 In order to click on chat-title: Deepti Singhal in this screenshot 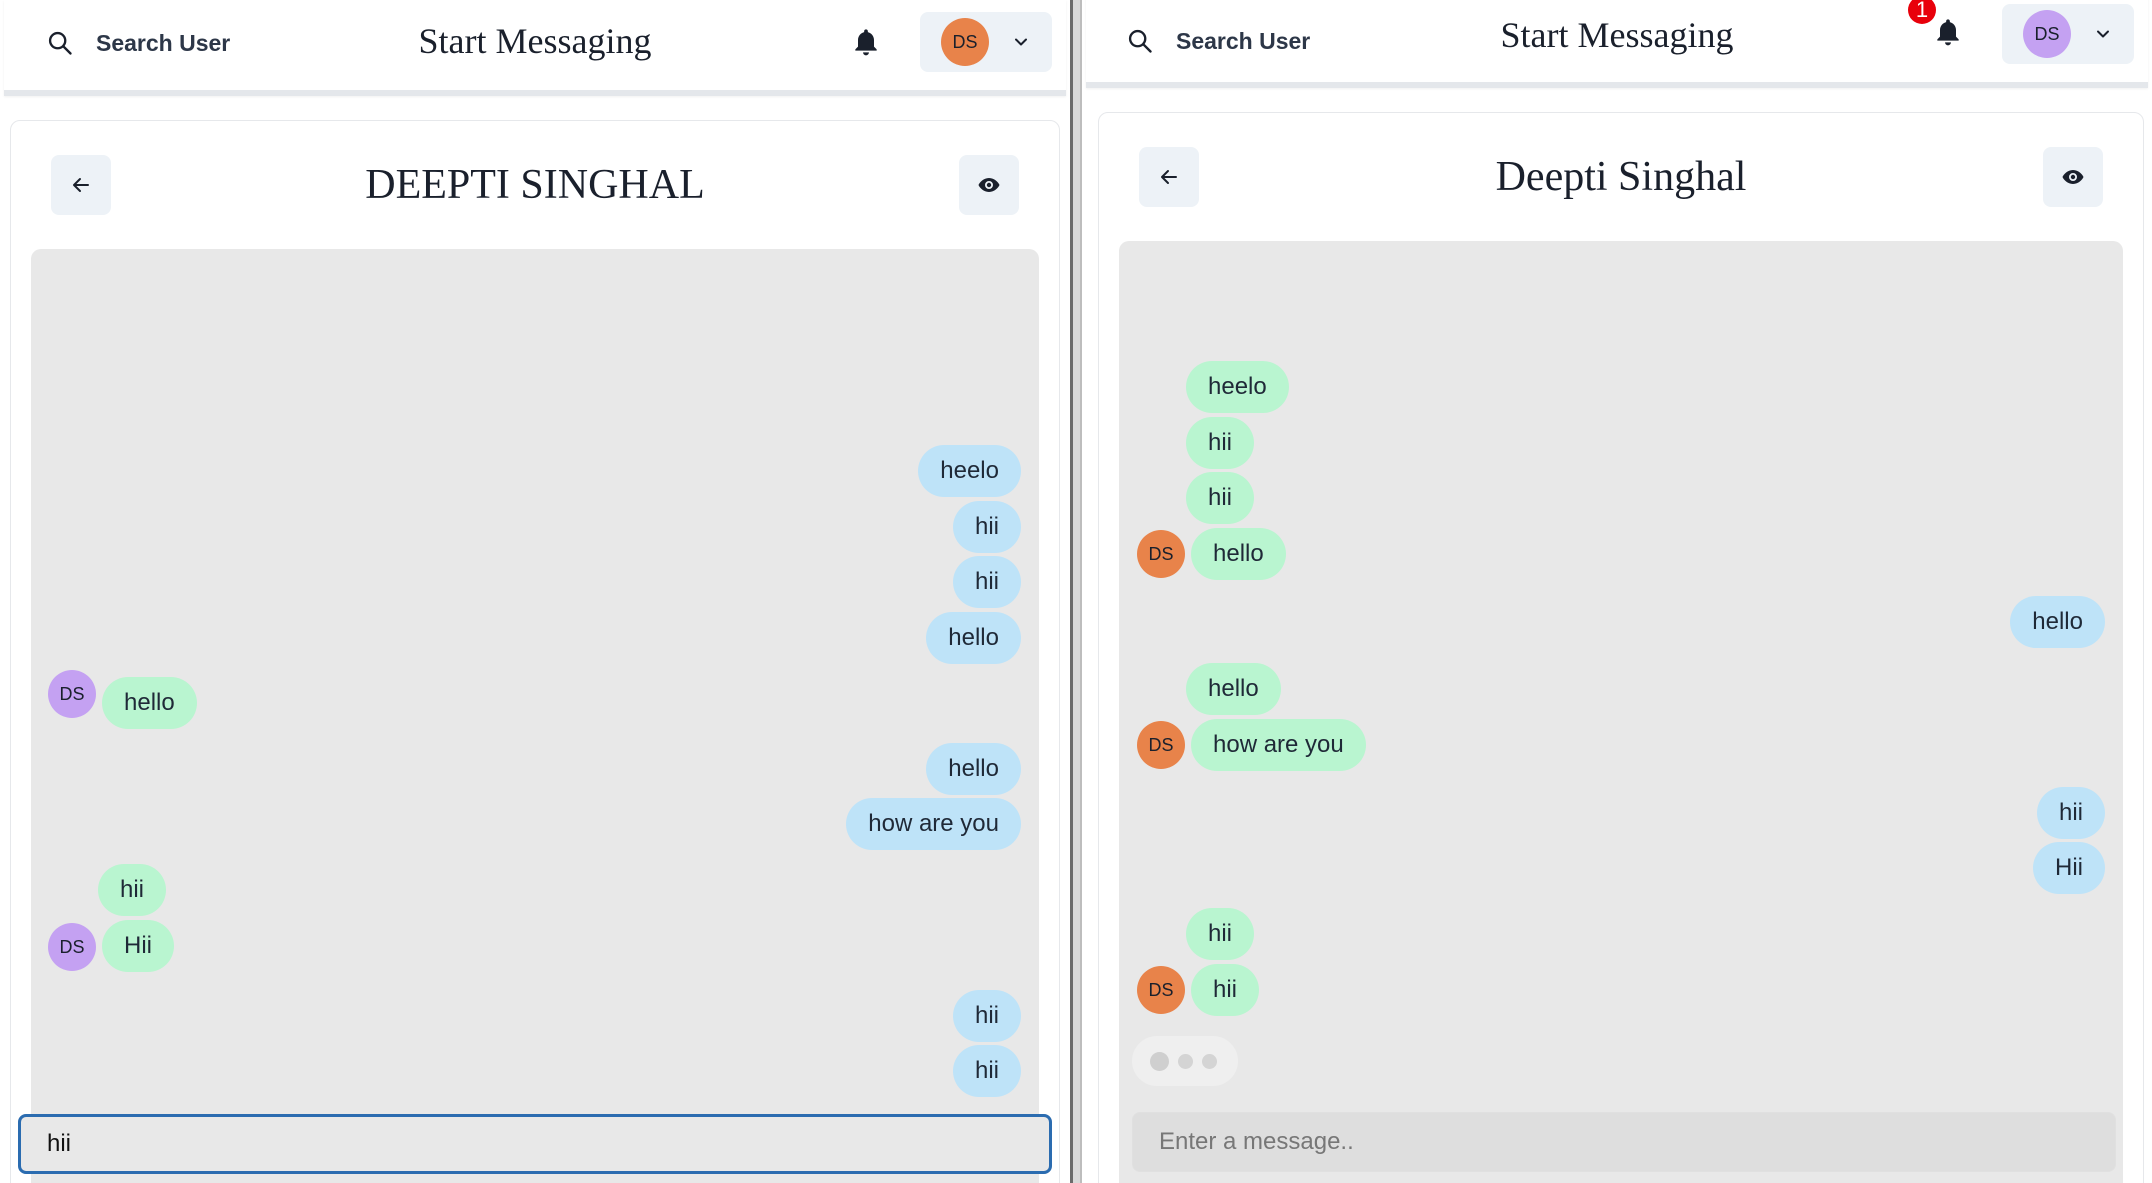, I will do `click(1621, 177)`.